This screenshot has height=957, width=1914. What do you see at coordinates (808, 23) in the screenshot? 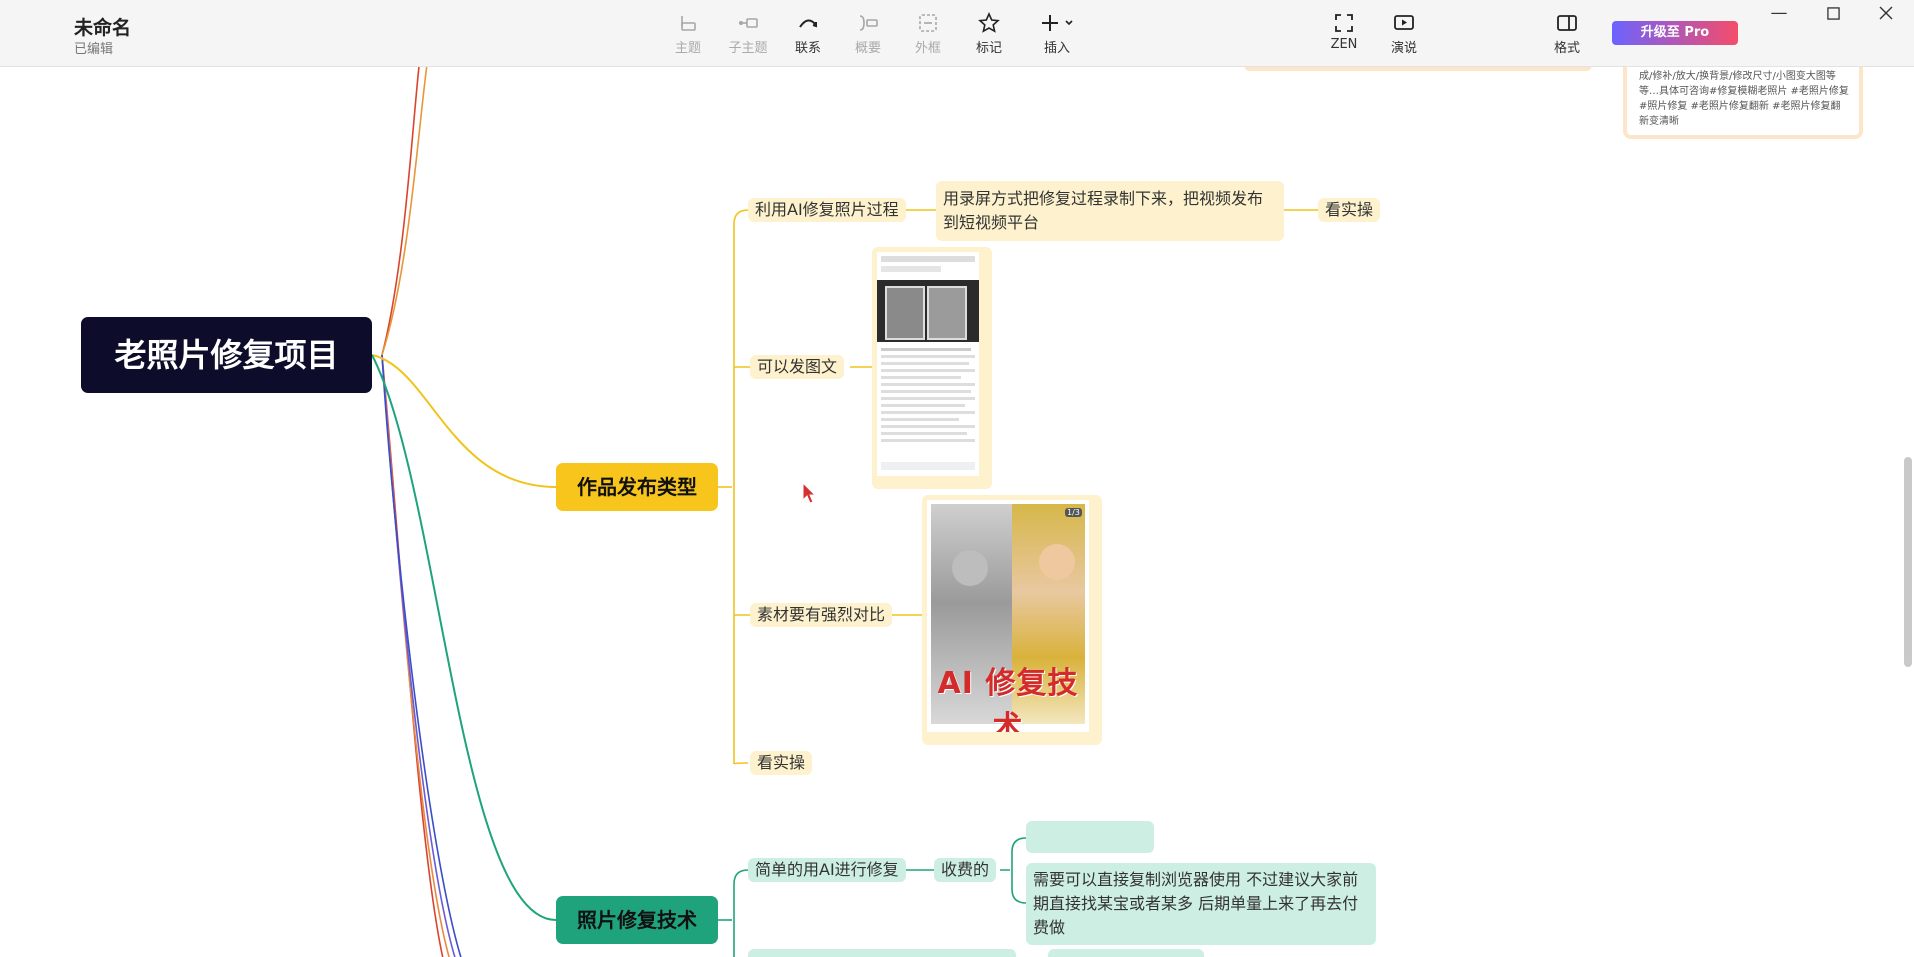
I see `relation-icon` at bounding box center [808, 23].